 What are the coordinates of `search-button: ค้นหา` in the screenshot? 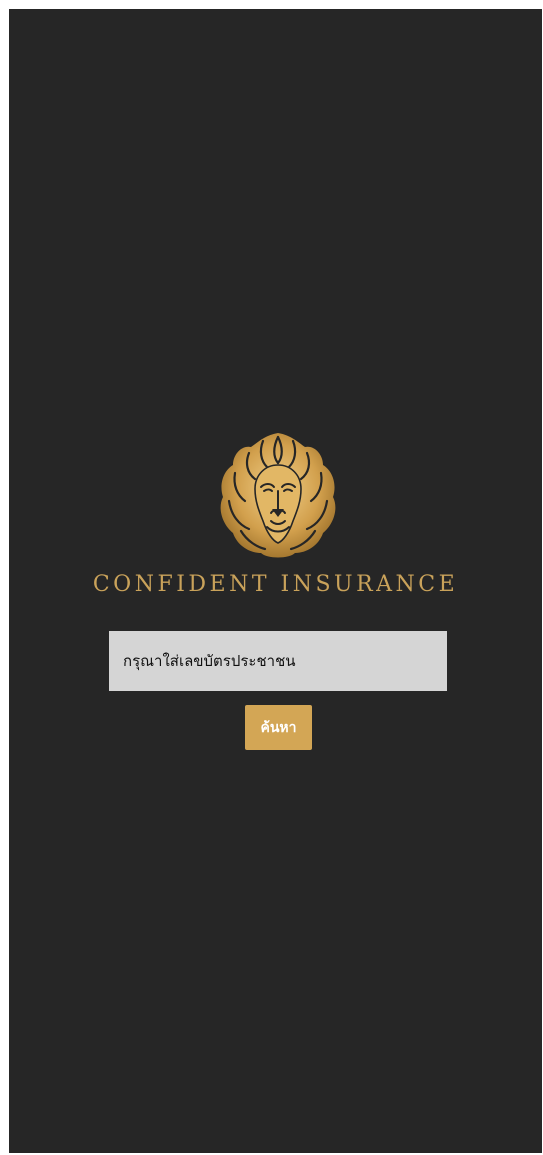 It's located at (278, 727).